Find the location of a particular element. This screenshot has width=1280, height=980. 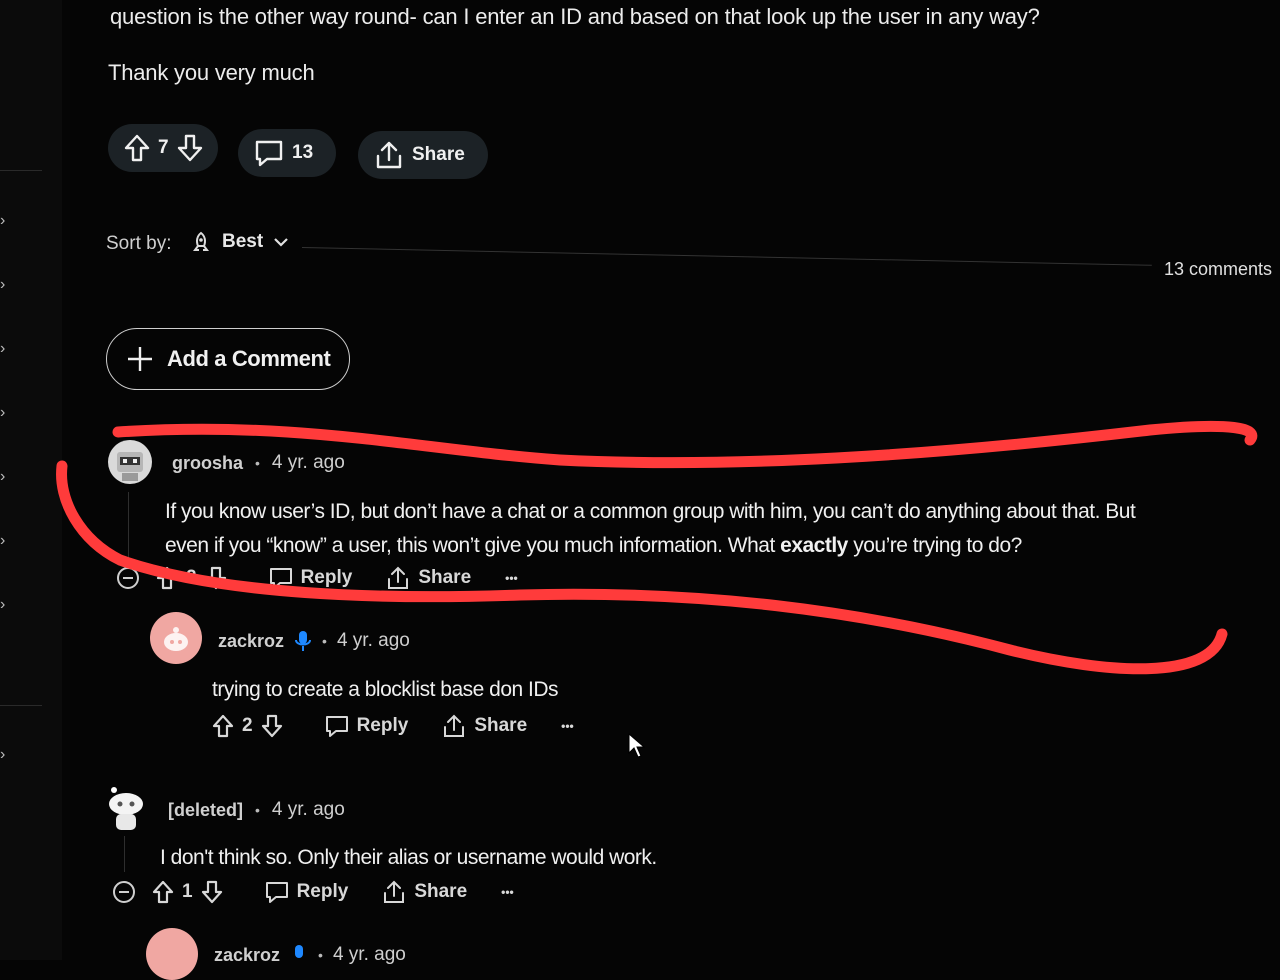

comment-username: groosha is located at coordinates (207, 463).